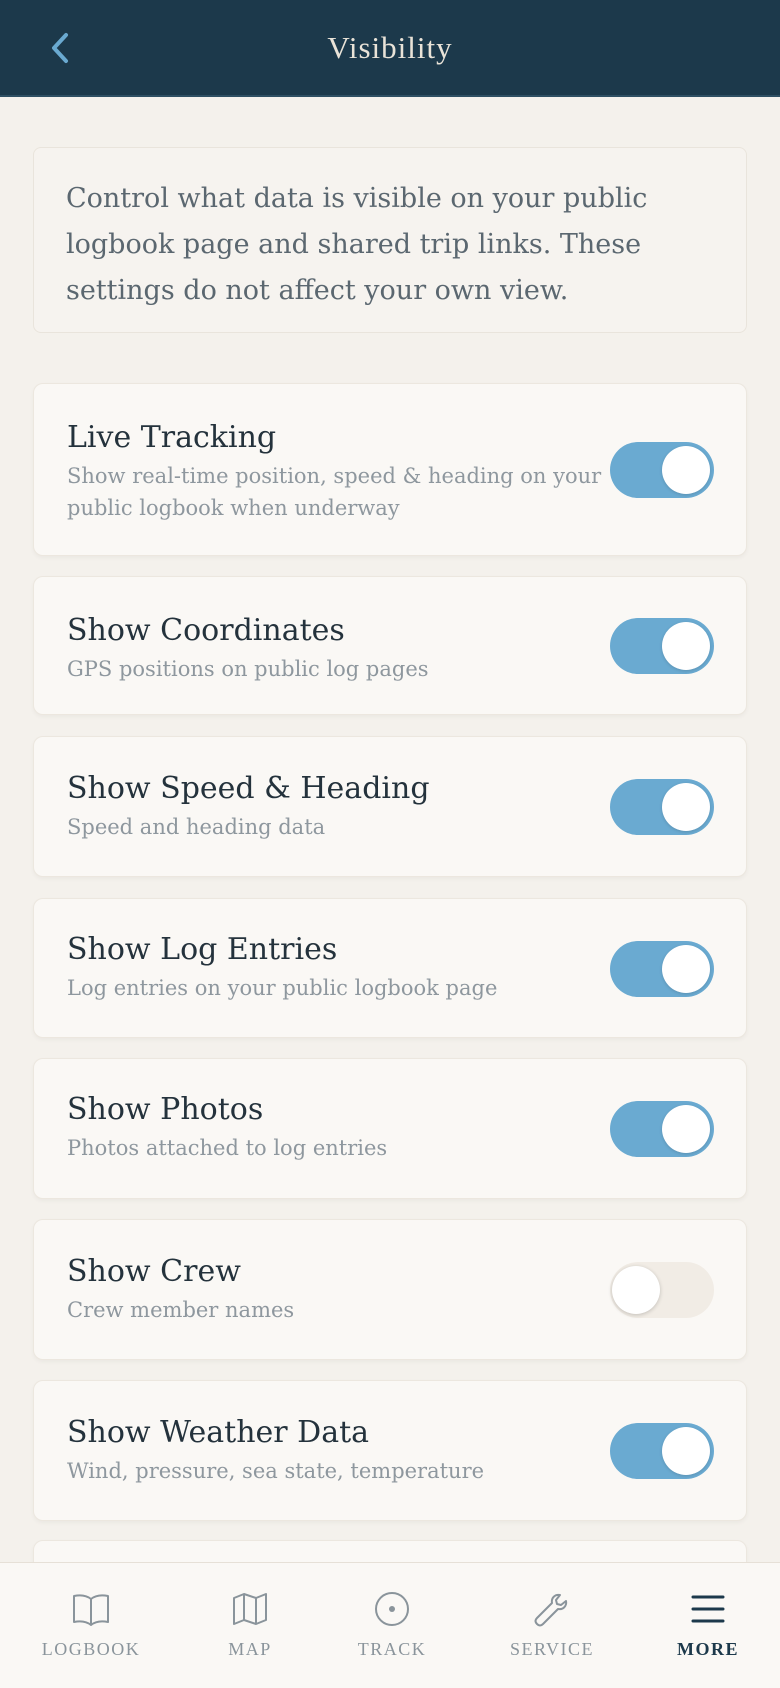 This screenshot has height=1688, width=780. Describe the element at coordinates (250, 1649) in the screenshot. I see `tab-label: MAP` at that location.